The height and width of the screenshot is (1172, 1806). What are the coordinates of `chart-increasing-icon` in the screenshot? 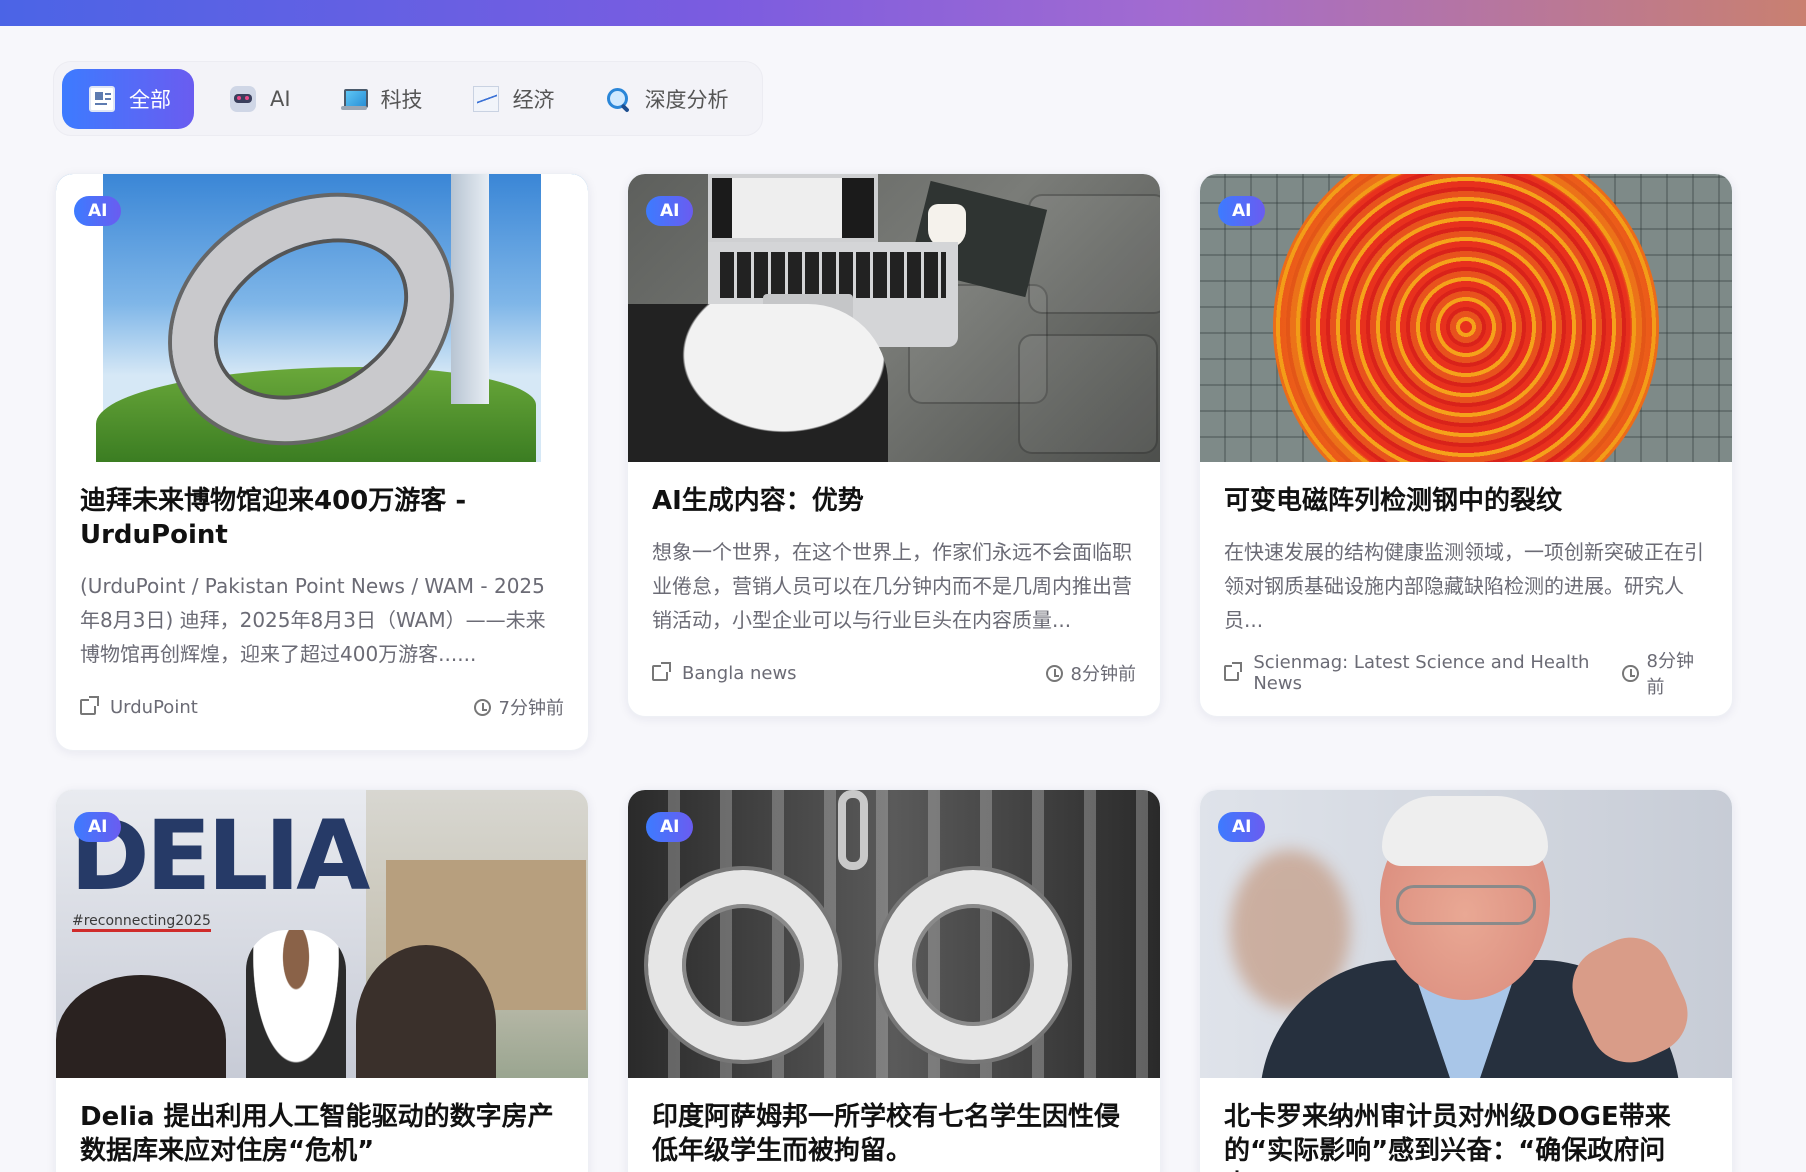 It's located at (485, 98).